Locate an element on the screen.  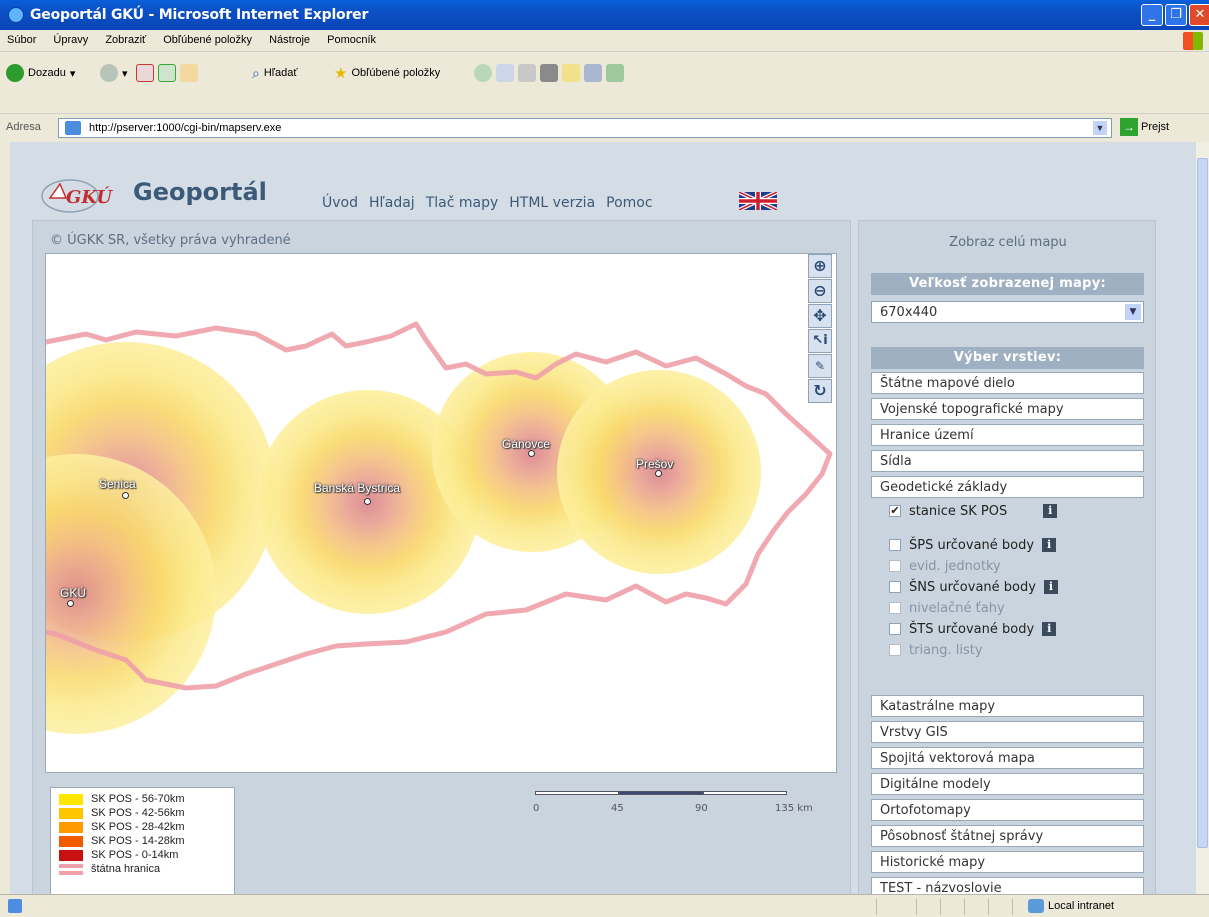
city-banska-bystrica: Banská Bystrica is located at coordinates (357, 488).